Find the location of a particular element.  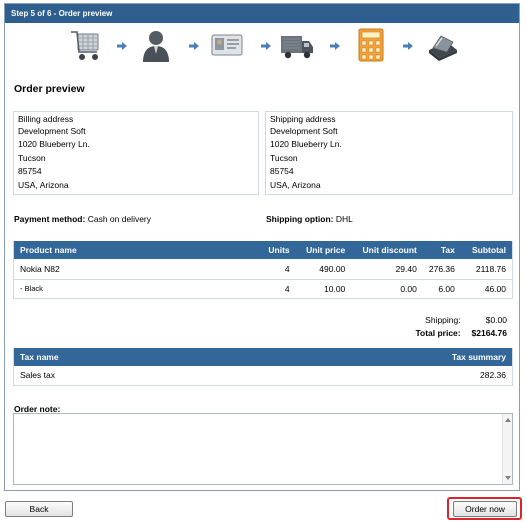

shipping-cost-value: $0.00 is located at coordinates (496, 320).